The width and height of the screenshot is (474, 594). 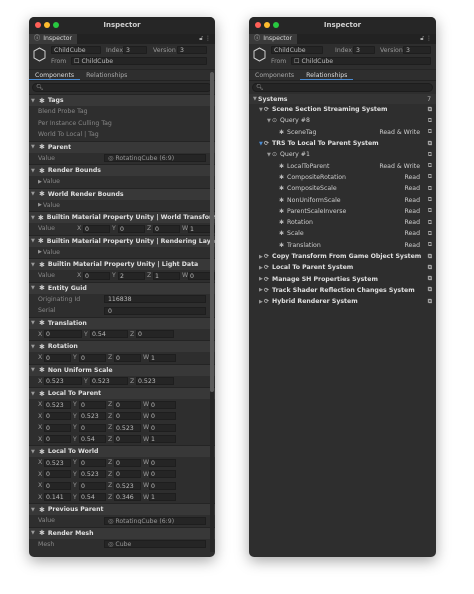 I want to click on axis-value-field: 2, so click(x=131, y=275).